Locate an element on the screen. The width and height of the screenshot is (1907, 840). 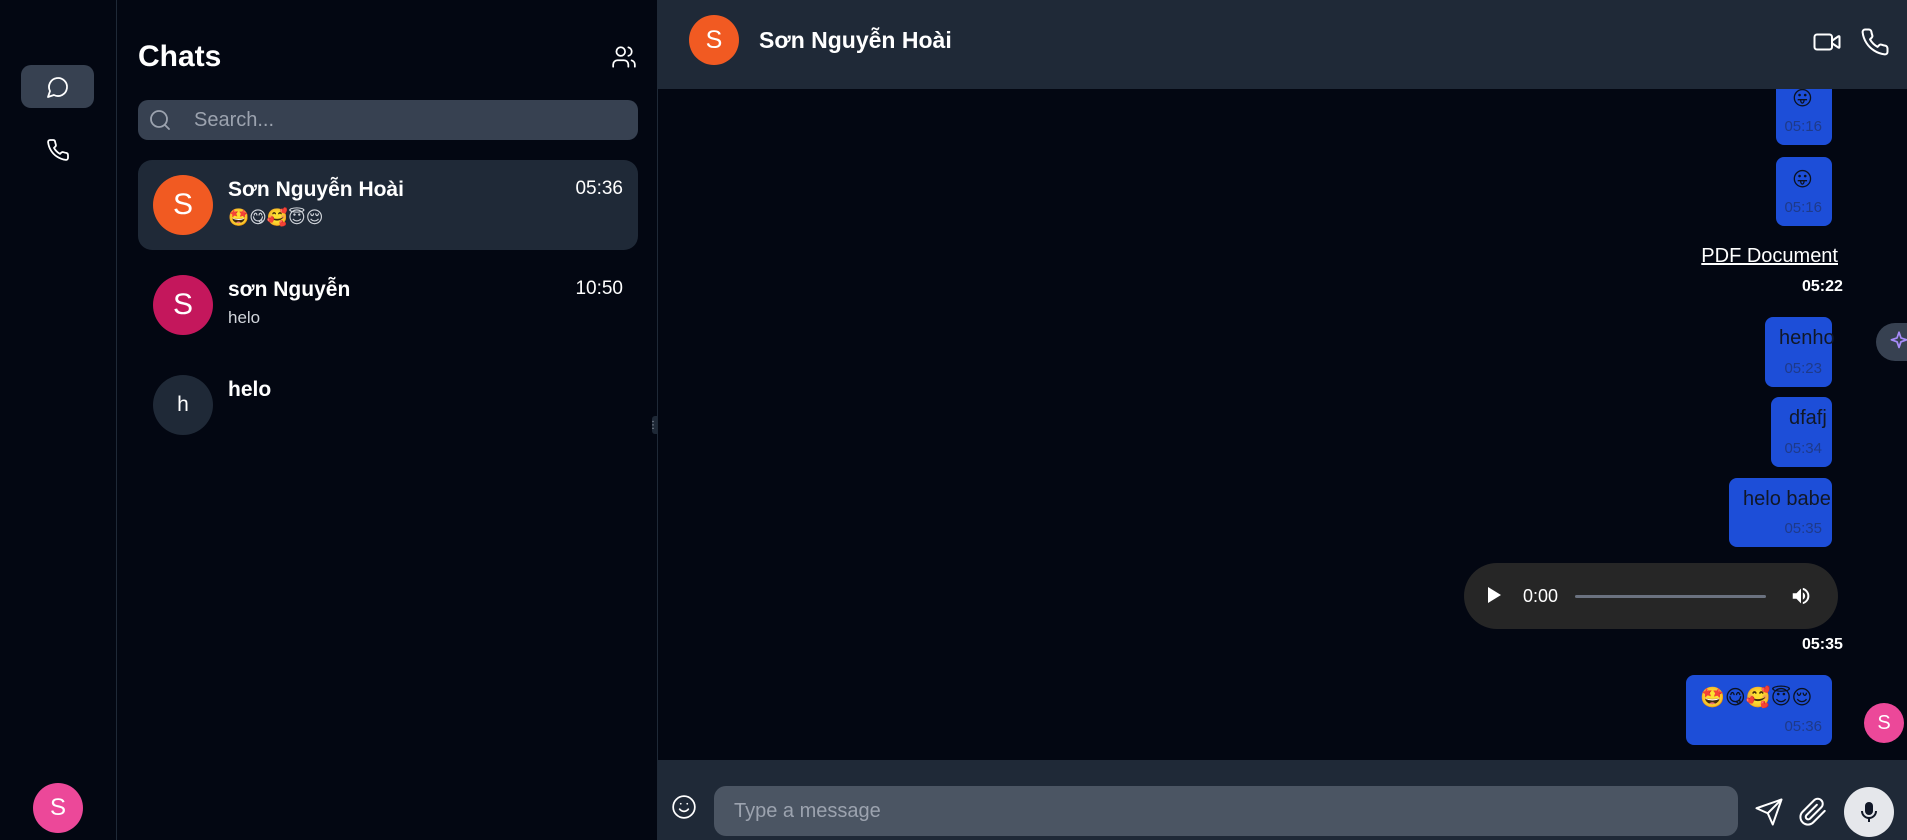
message-sender-avatar: S is located at coordinates (1884, 723).